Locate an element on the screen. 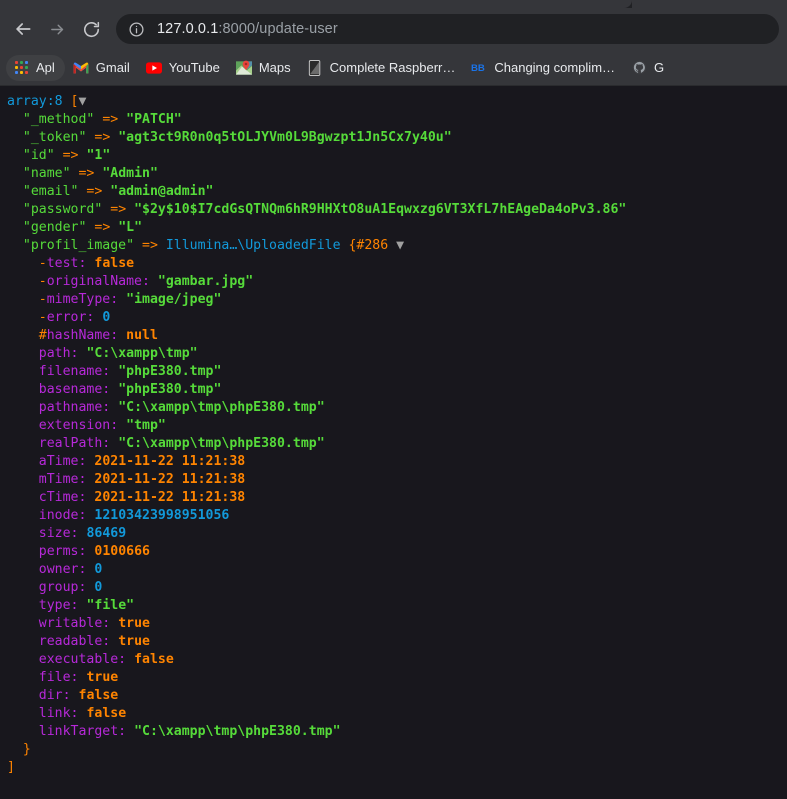  maps-icon is located at coordinates (243, 68).